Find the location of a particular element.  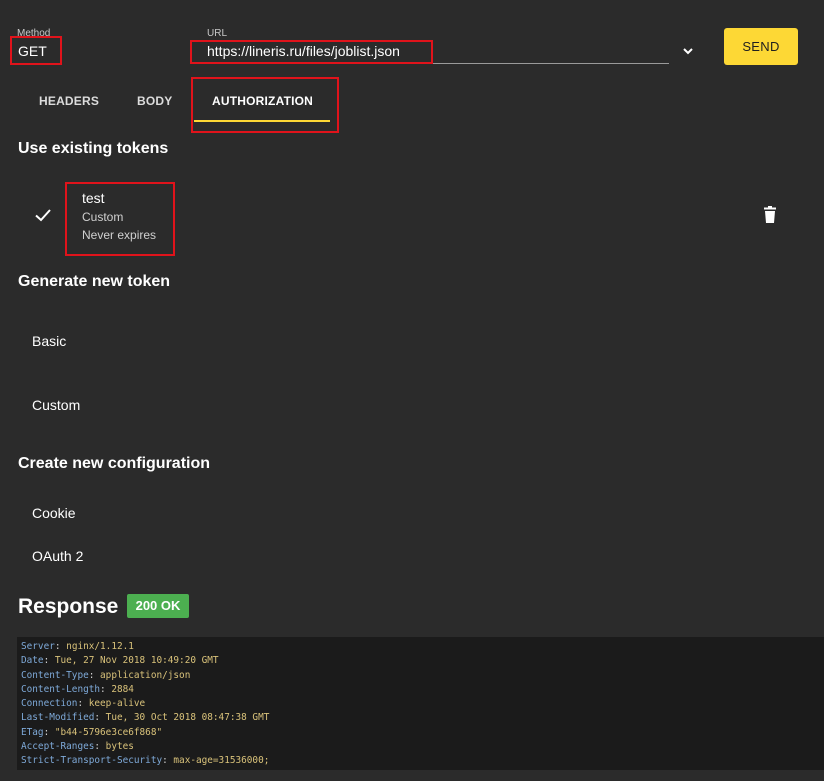

tab-highlight-box is located at coordinates (265, 105).